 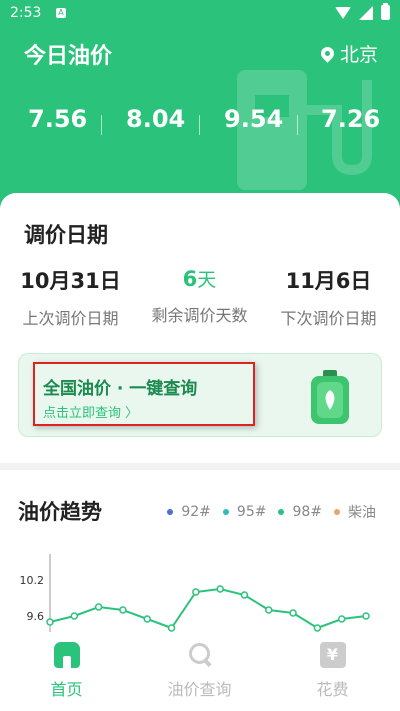 I want to click on signal-icon, so click(x=366, y=12).